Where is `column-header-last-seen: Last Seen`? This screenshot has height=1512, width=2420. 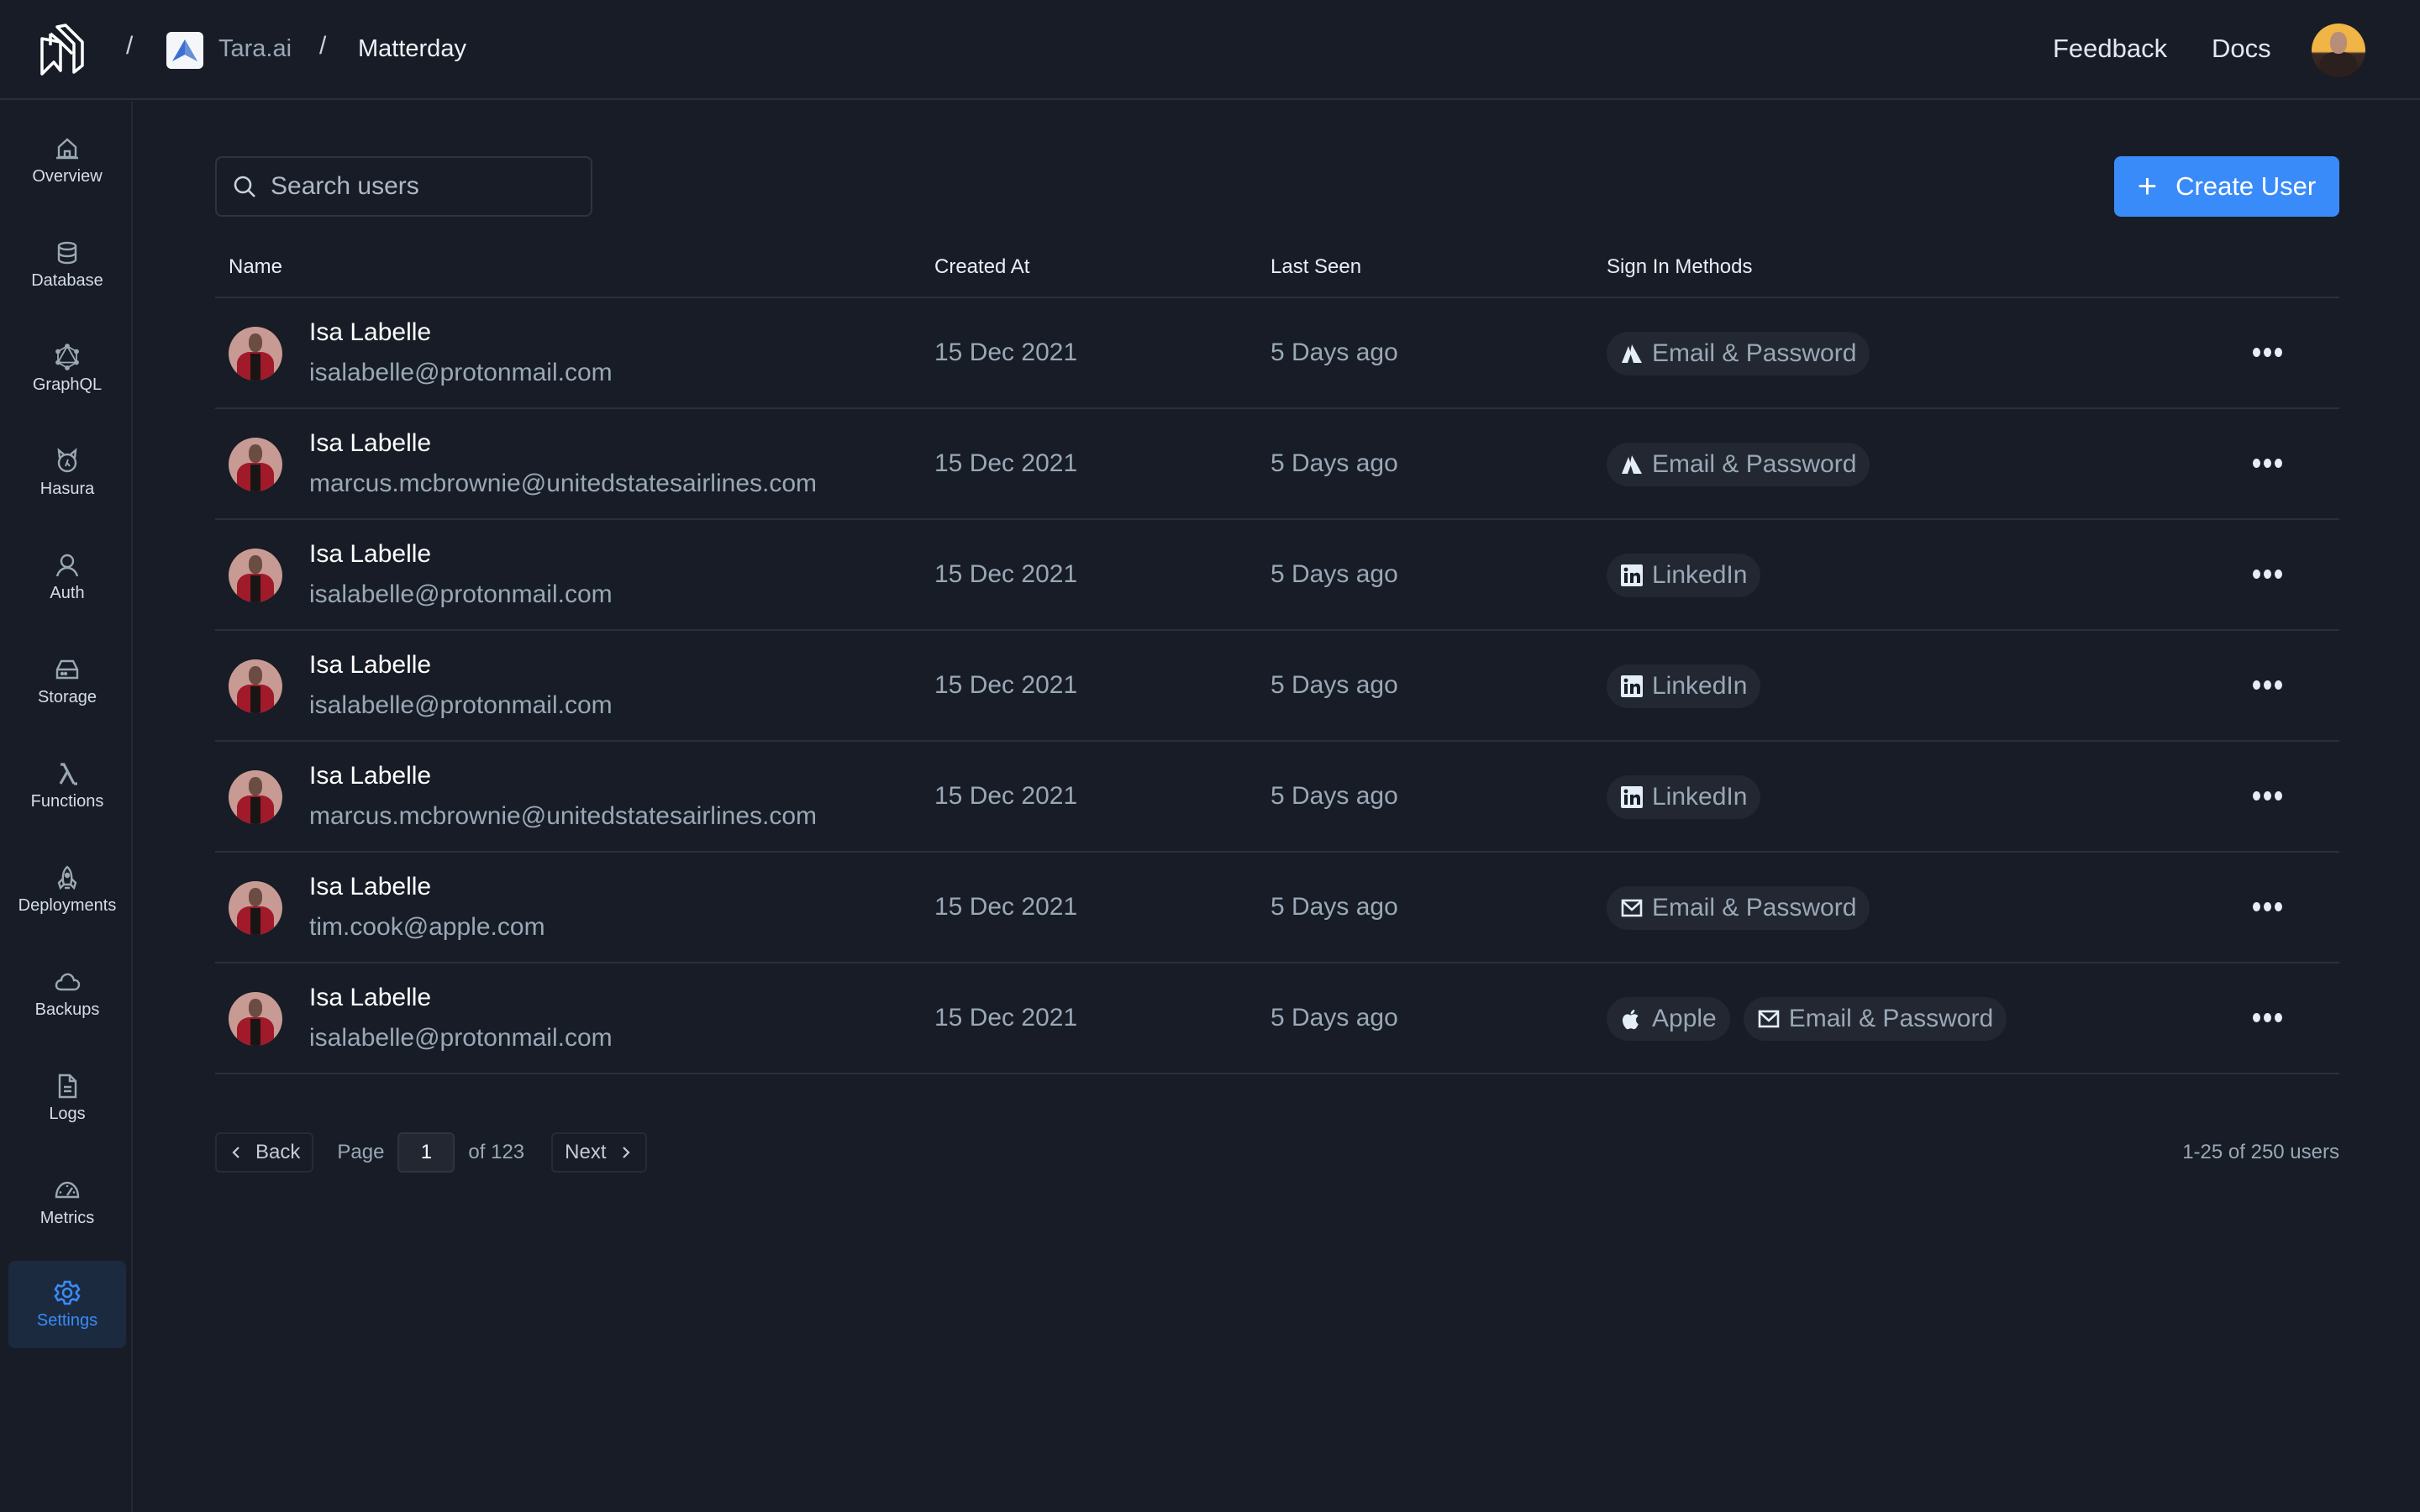 column-header-last-seen: Last Seen is located at coordinates (1316, 267).